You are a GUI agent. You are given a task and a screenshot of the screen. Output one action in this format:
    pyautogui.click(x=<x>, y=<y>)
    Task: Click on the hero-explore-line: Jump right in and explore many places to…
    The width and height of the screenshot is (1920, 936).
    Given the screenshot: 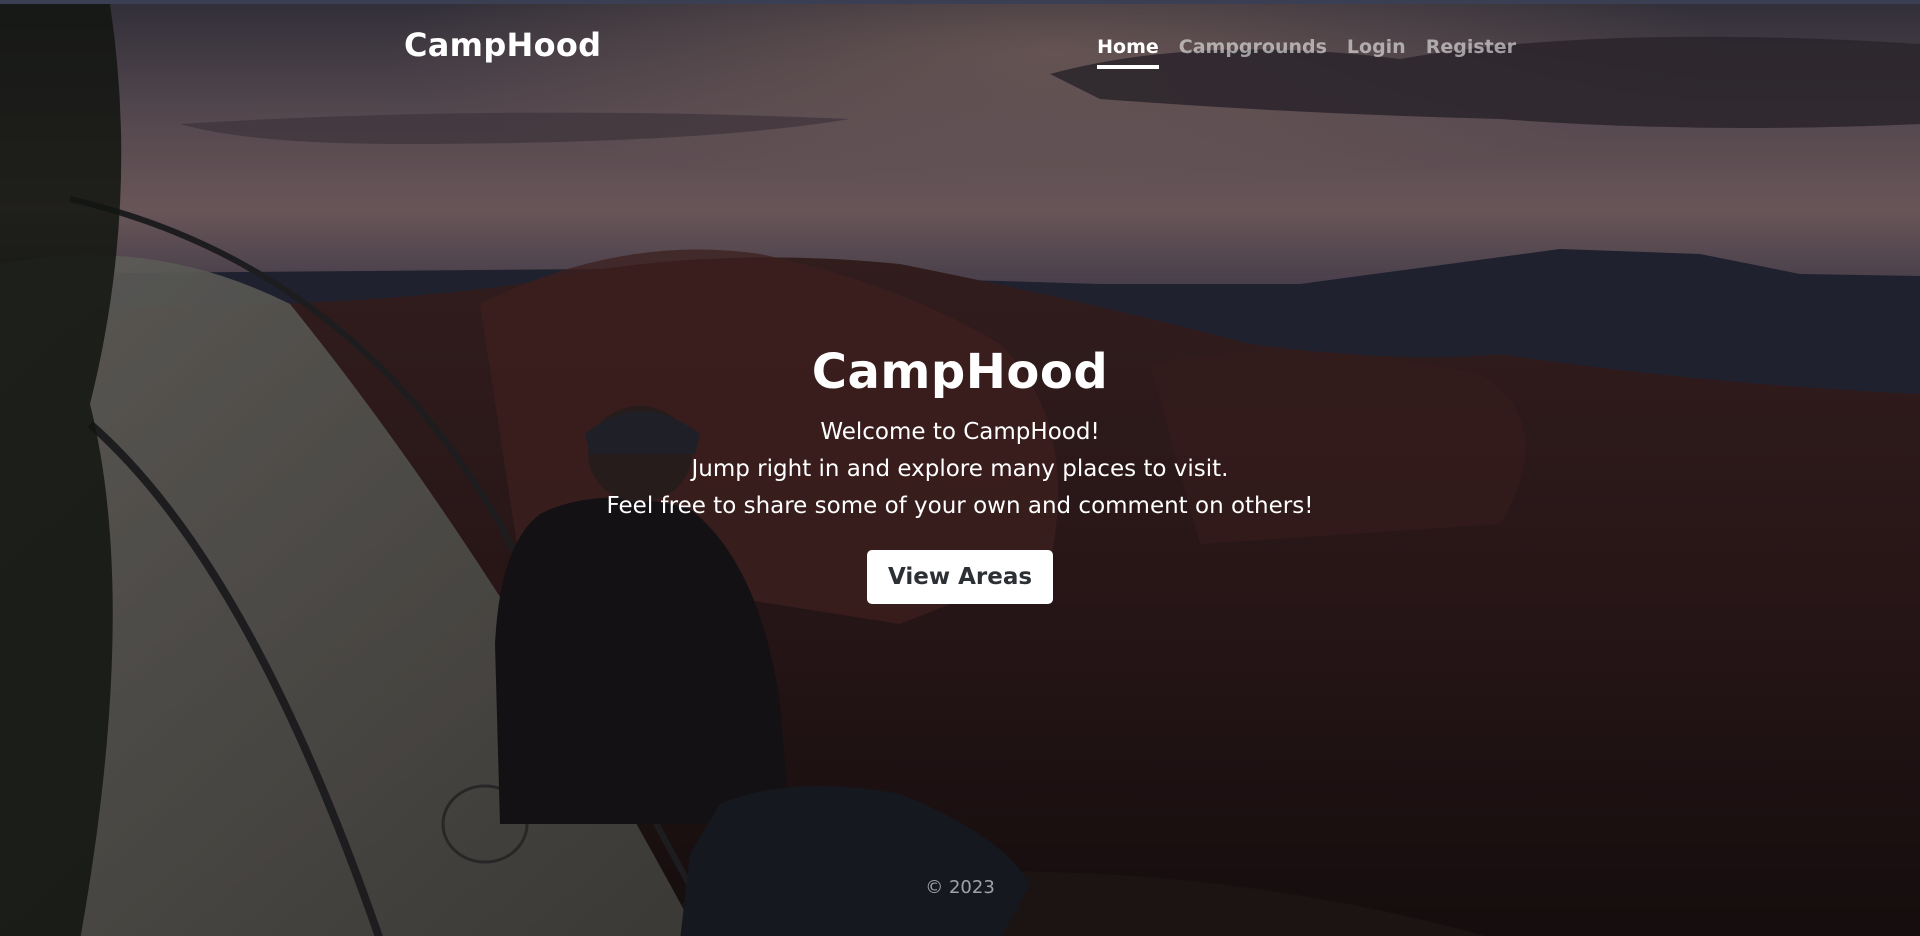 What is the action you would take?
    pyautogui.click(x=960, y=469)
    